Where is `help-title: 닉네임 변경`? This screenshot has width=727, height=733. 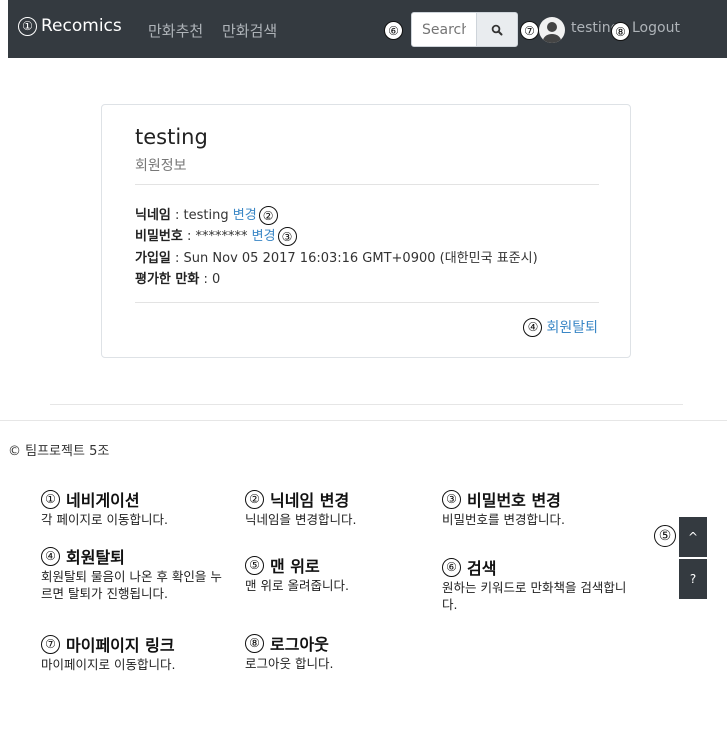
help-title: 닉네임 변경 is located at coordinates (310, 500).